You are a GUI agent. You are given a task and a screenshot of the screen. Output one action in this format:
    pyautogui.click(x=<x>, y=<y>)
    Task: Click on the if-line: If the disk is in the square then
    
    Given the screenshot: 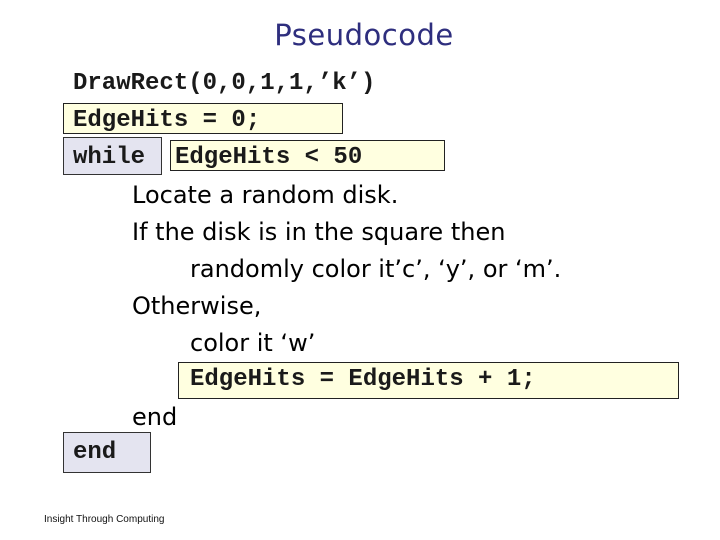 What is the action you would take?
    pyautogui.click(x=319, y=232)
    